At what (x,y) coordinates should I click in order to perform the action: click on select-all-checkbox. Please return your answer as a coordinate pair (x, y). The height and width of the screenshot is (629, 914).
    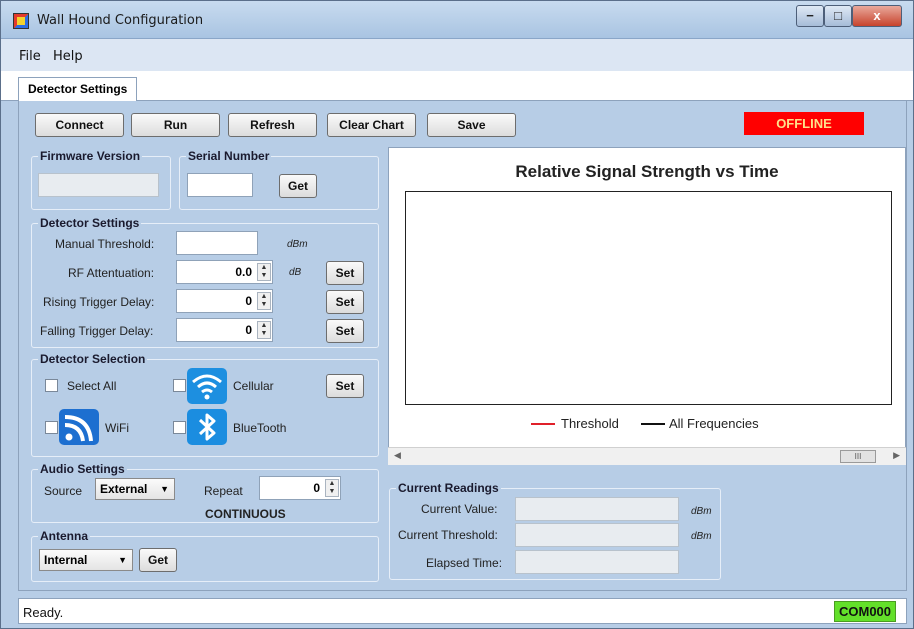
    Looking at the image, I should click on (51, 385).